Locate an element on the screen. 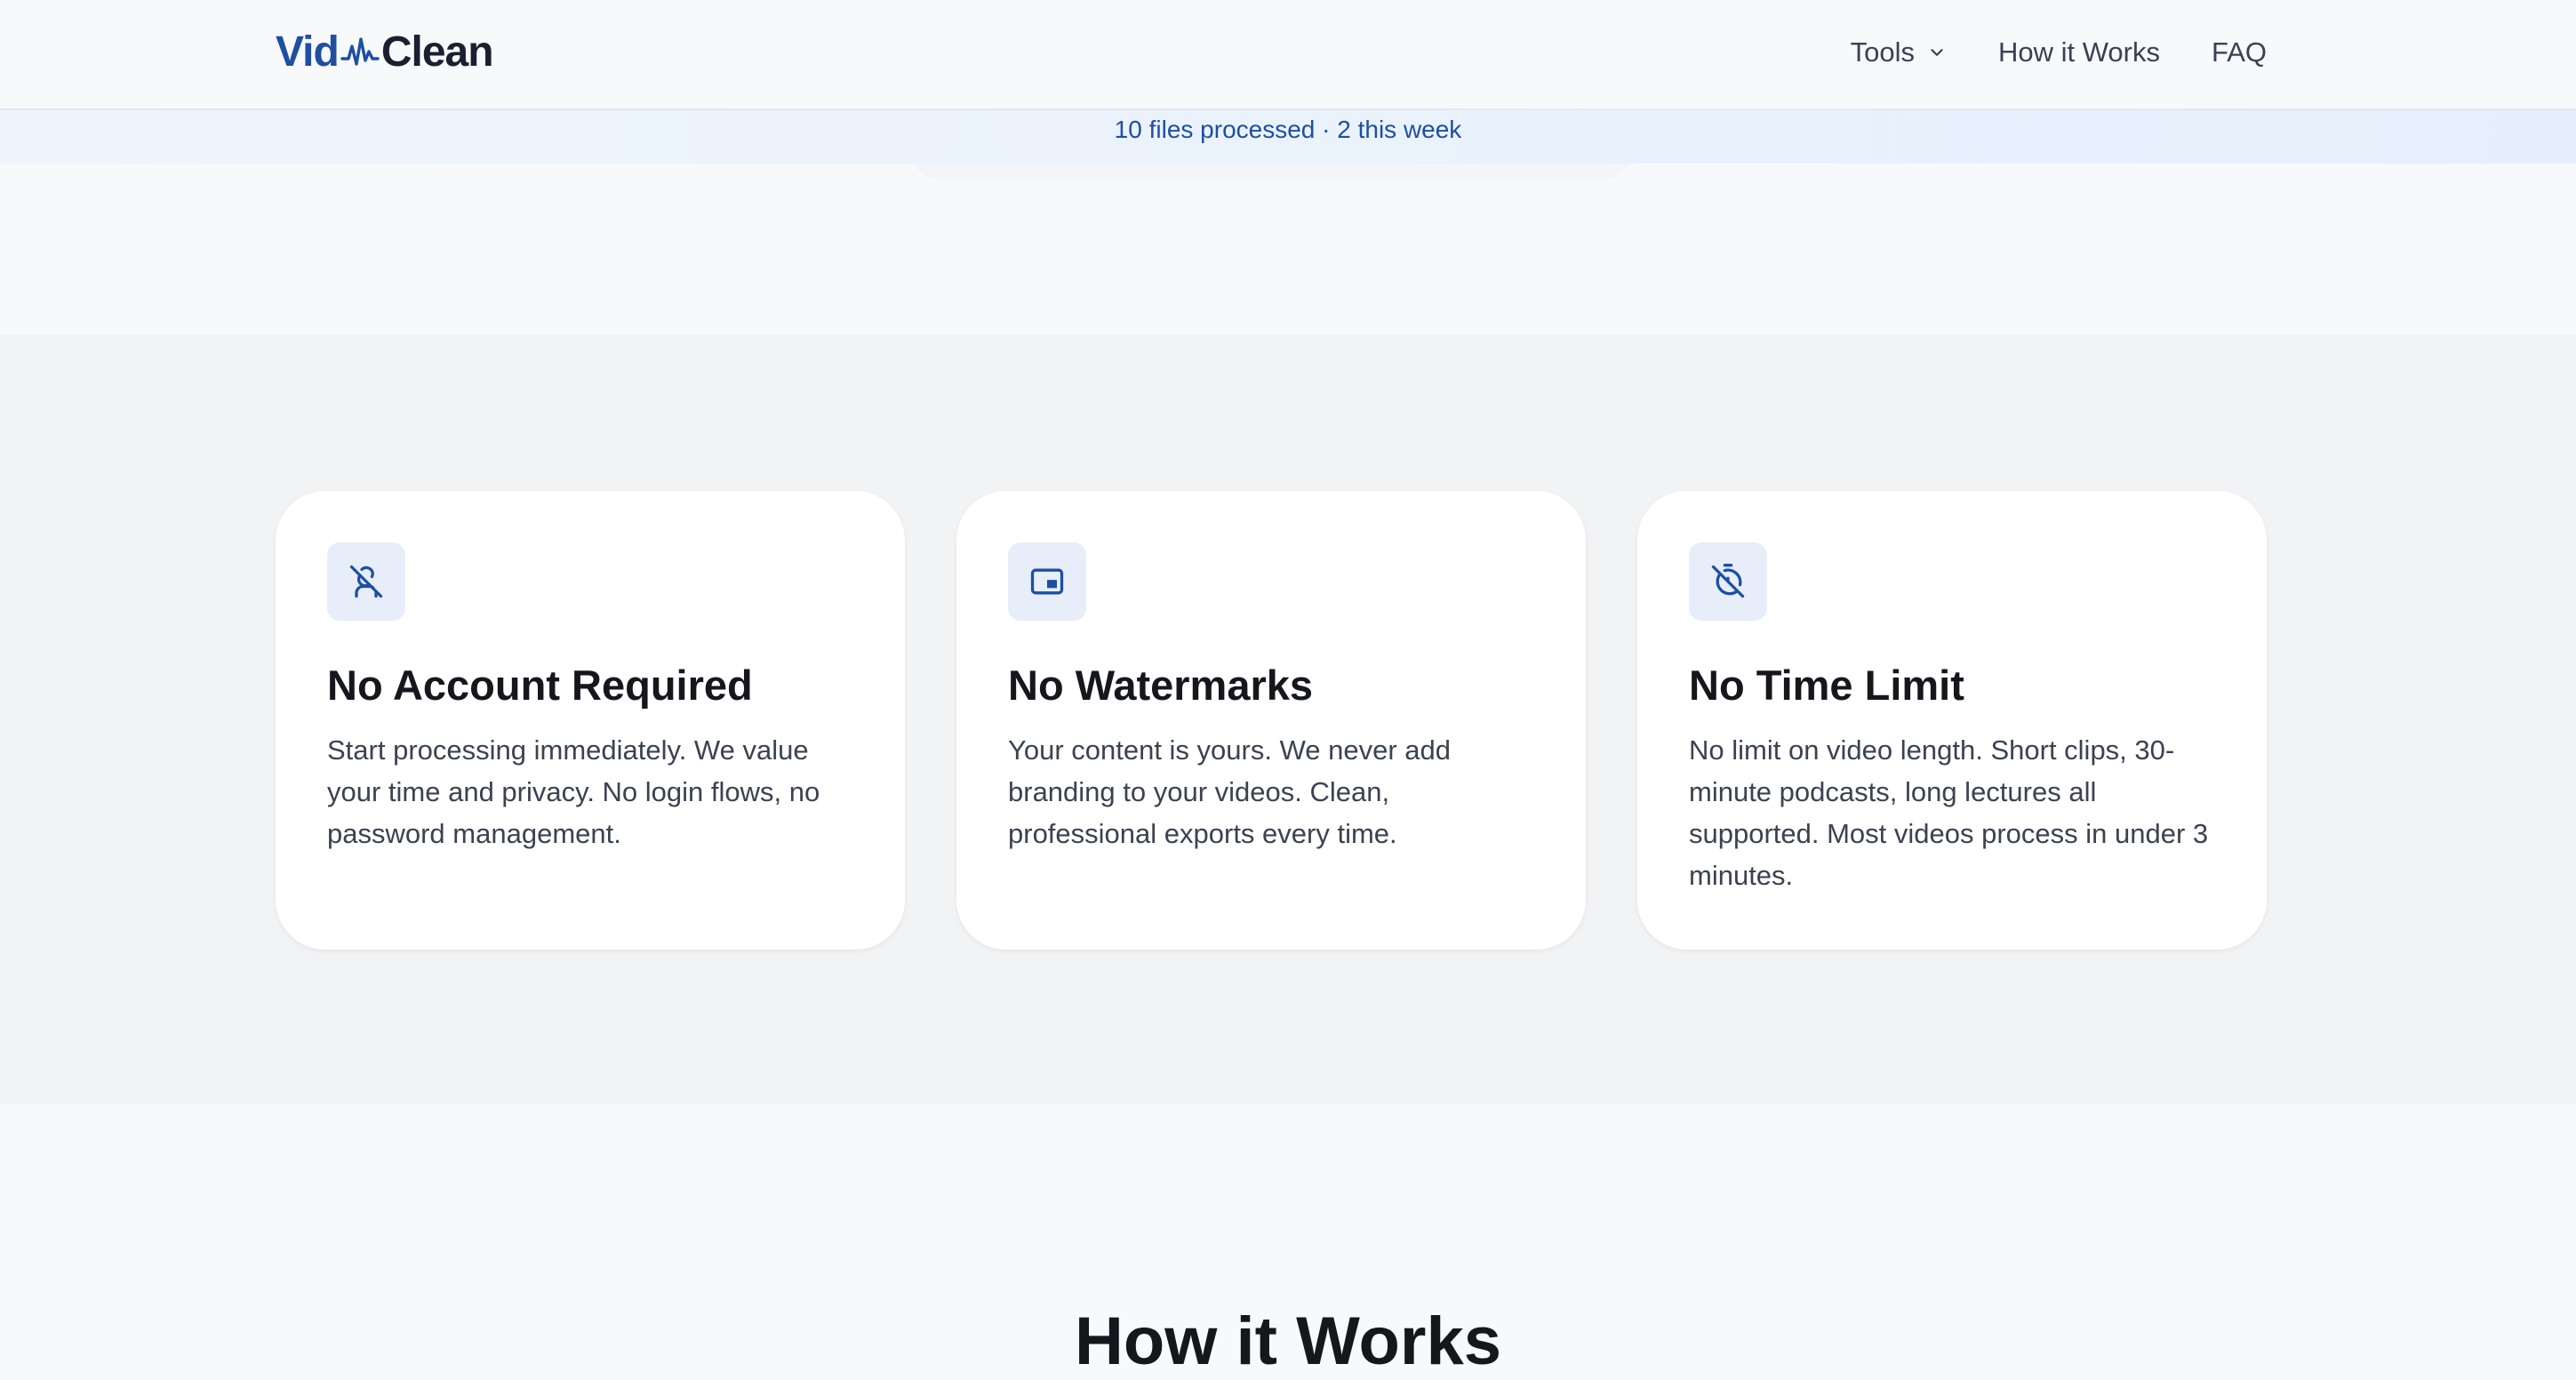 This screenshot has width=2576, height=1380. chevron-down-icon is located at coordinates (1937, 52).